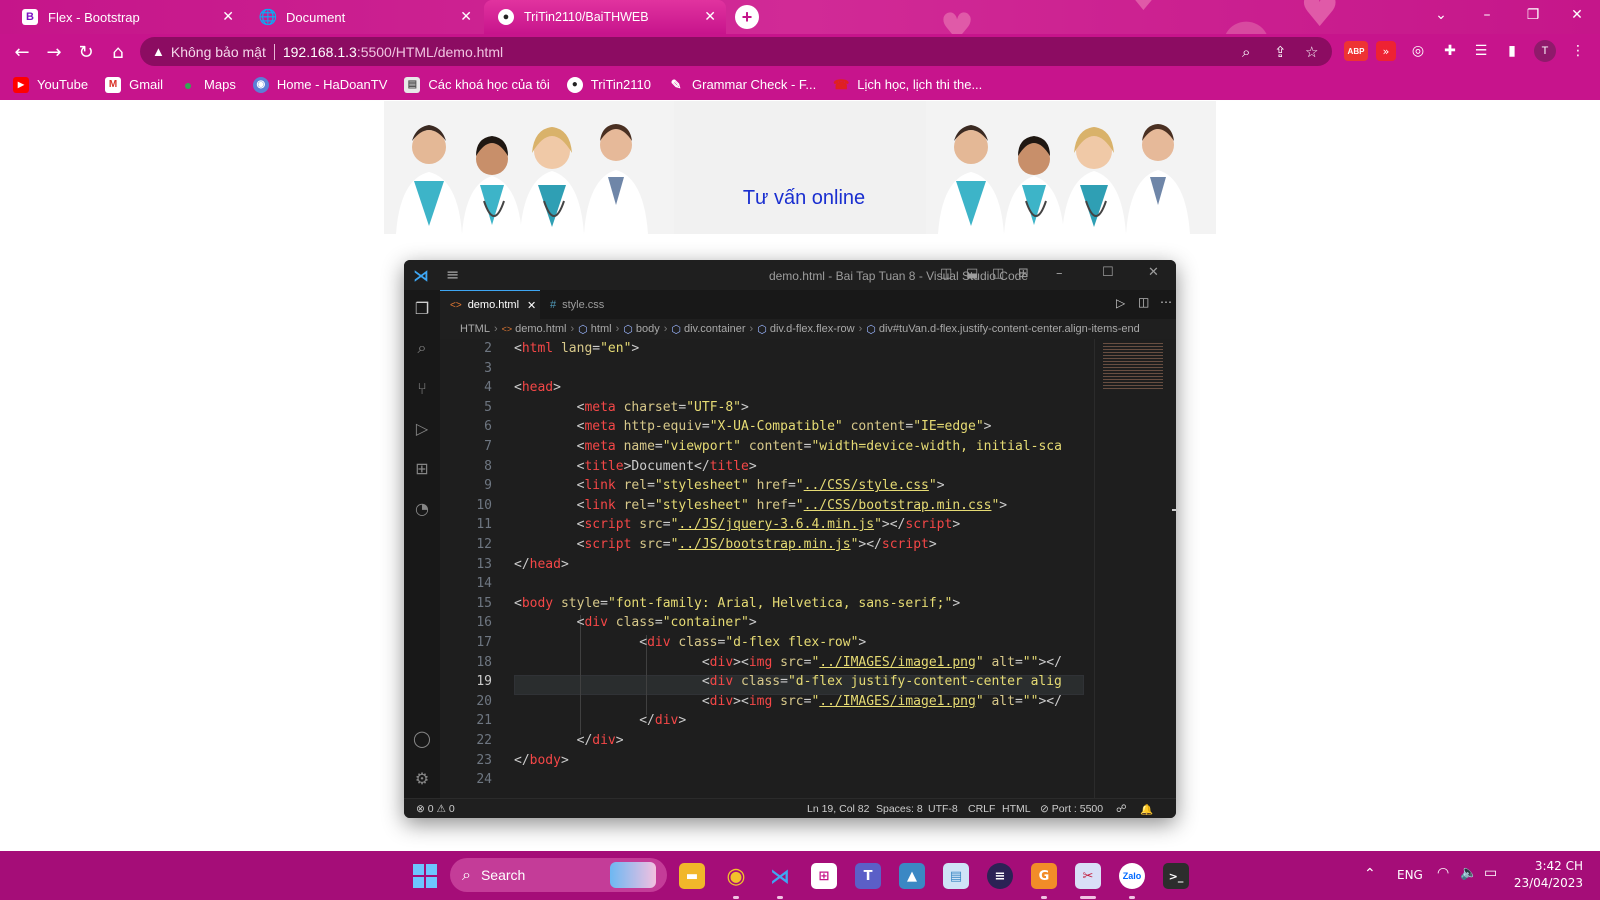 This screenshot has width=1600, height=900. I want to click on side-panel-icon: ▮, so click(1512, 51).